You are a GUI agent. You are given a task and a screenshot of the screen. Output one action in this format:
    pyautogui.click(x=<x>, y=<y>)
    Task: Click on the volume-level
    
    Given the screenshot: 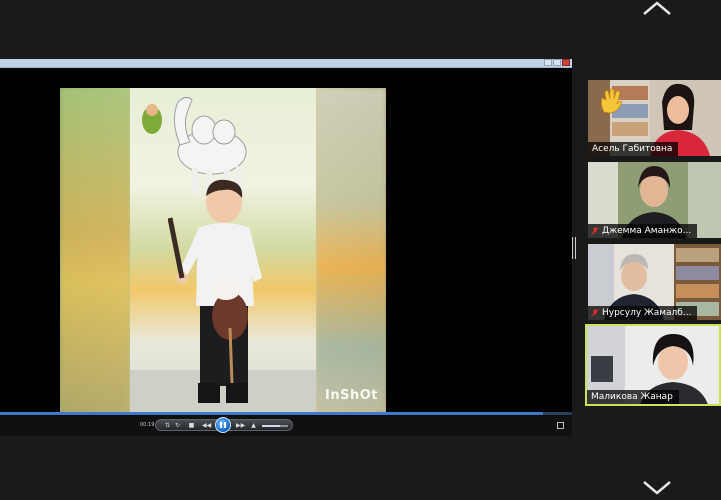 What is the action you would take?
    pyautogui.click(x=271, y=426)
    